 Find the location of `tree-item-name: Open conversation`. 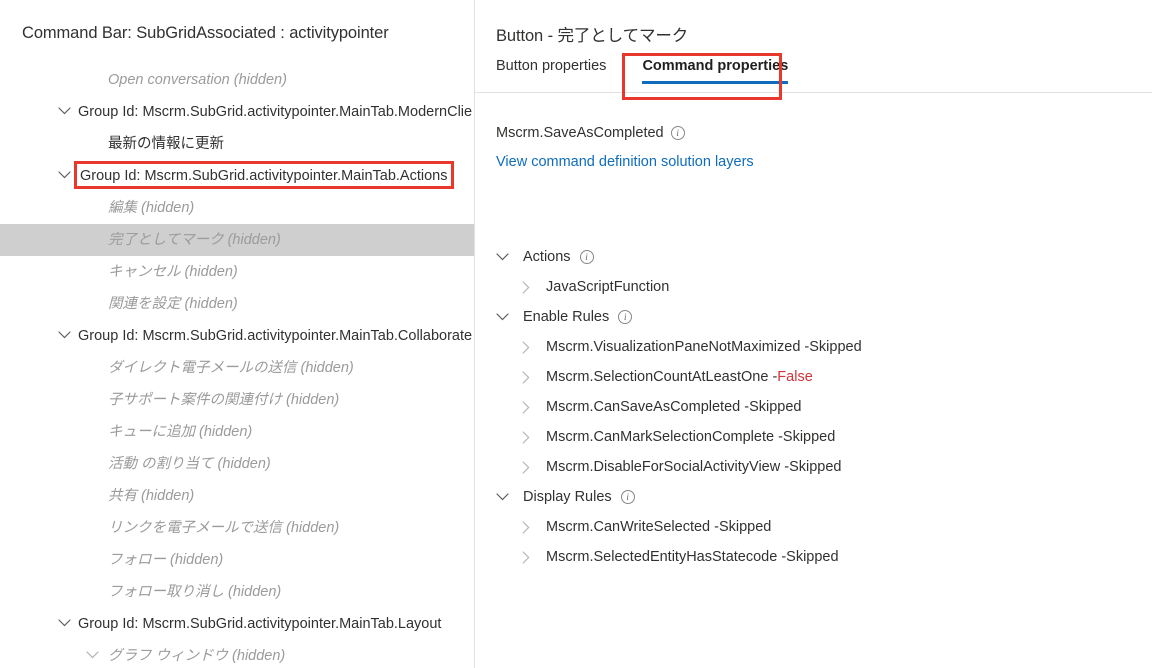

tree-item-name: Open conversation is located at coordinates (169, 80).